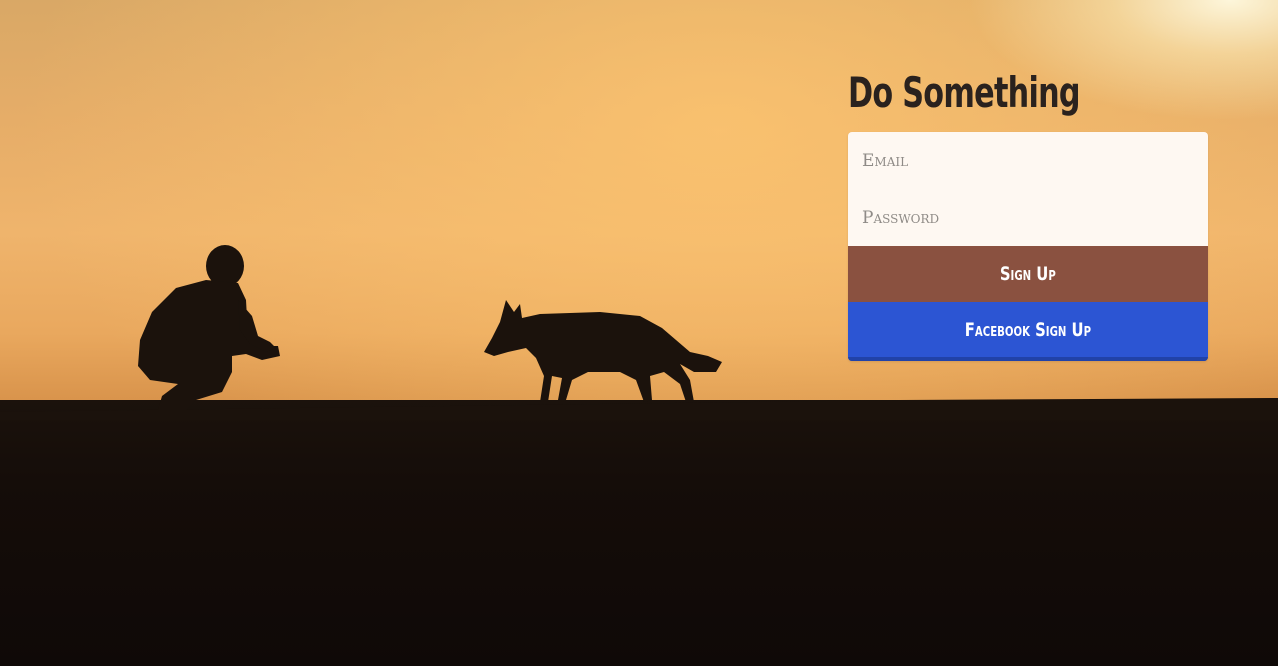 The width and height of the screenshot is (1278, 666). Describe the element at coordinates (603, 351) in the screenshot. I see `dog-silhouette` at that location.